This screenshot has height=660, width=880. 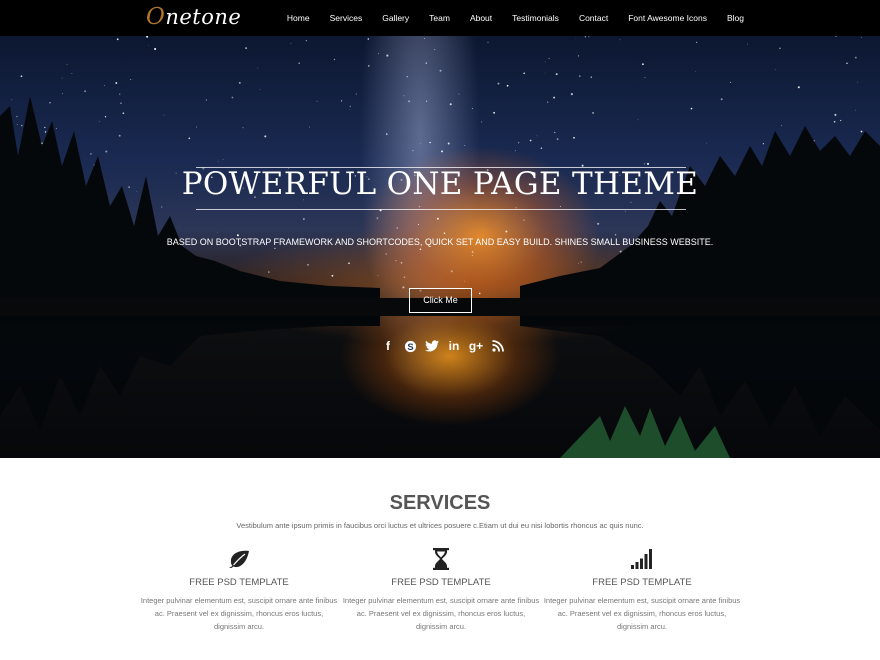 What do you see at coordinates (156, 17) in the screenshot?
I see `logo-initial: O` at bounding box center [156, 17].